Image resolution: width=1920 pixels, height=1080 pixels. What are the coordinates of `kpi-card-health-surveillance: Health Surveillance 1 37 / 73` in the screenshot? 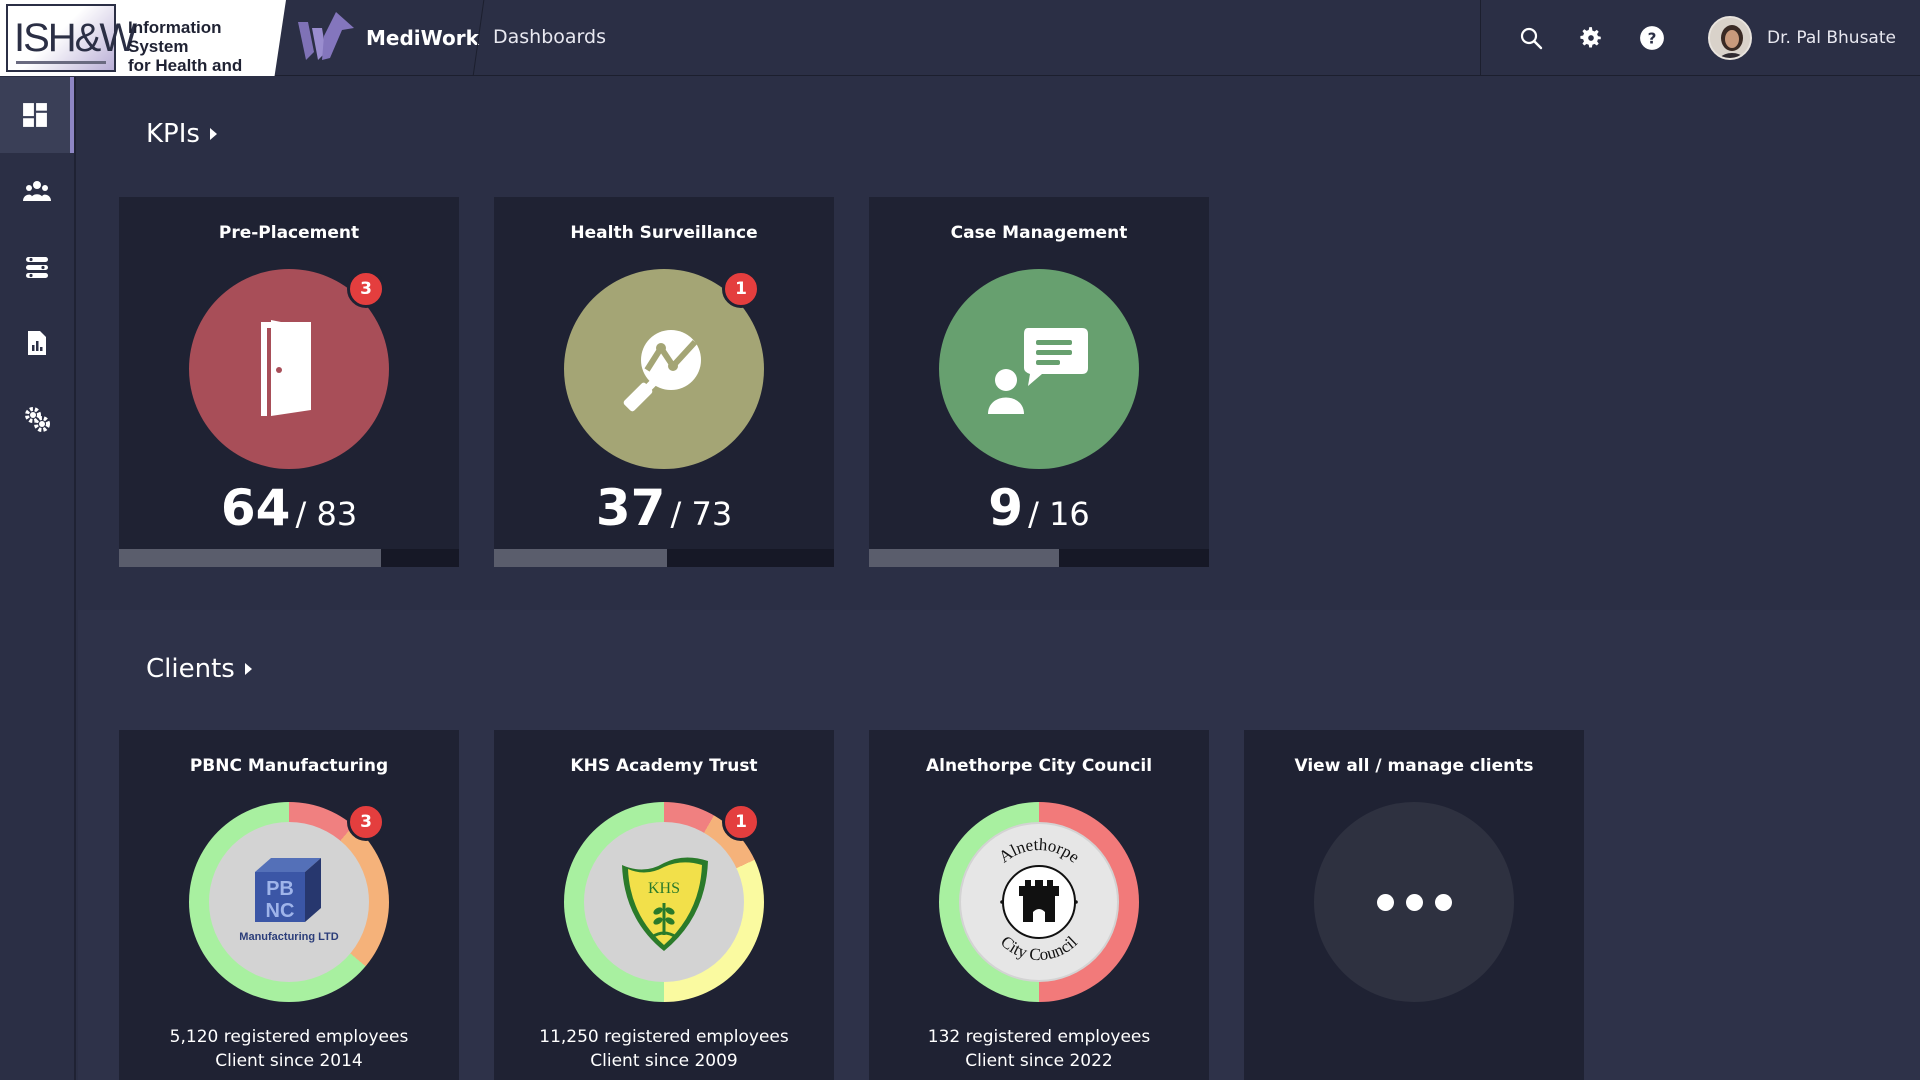 It's located at (664, 382).